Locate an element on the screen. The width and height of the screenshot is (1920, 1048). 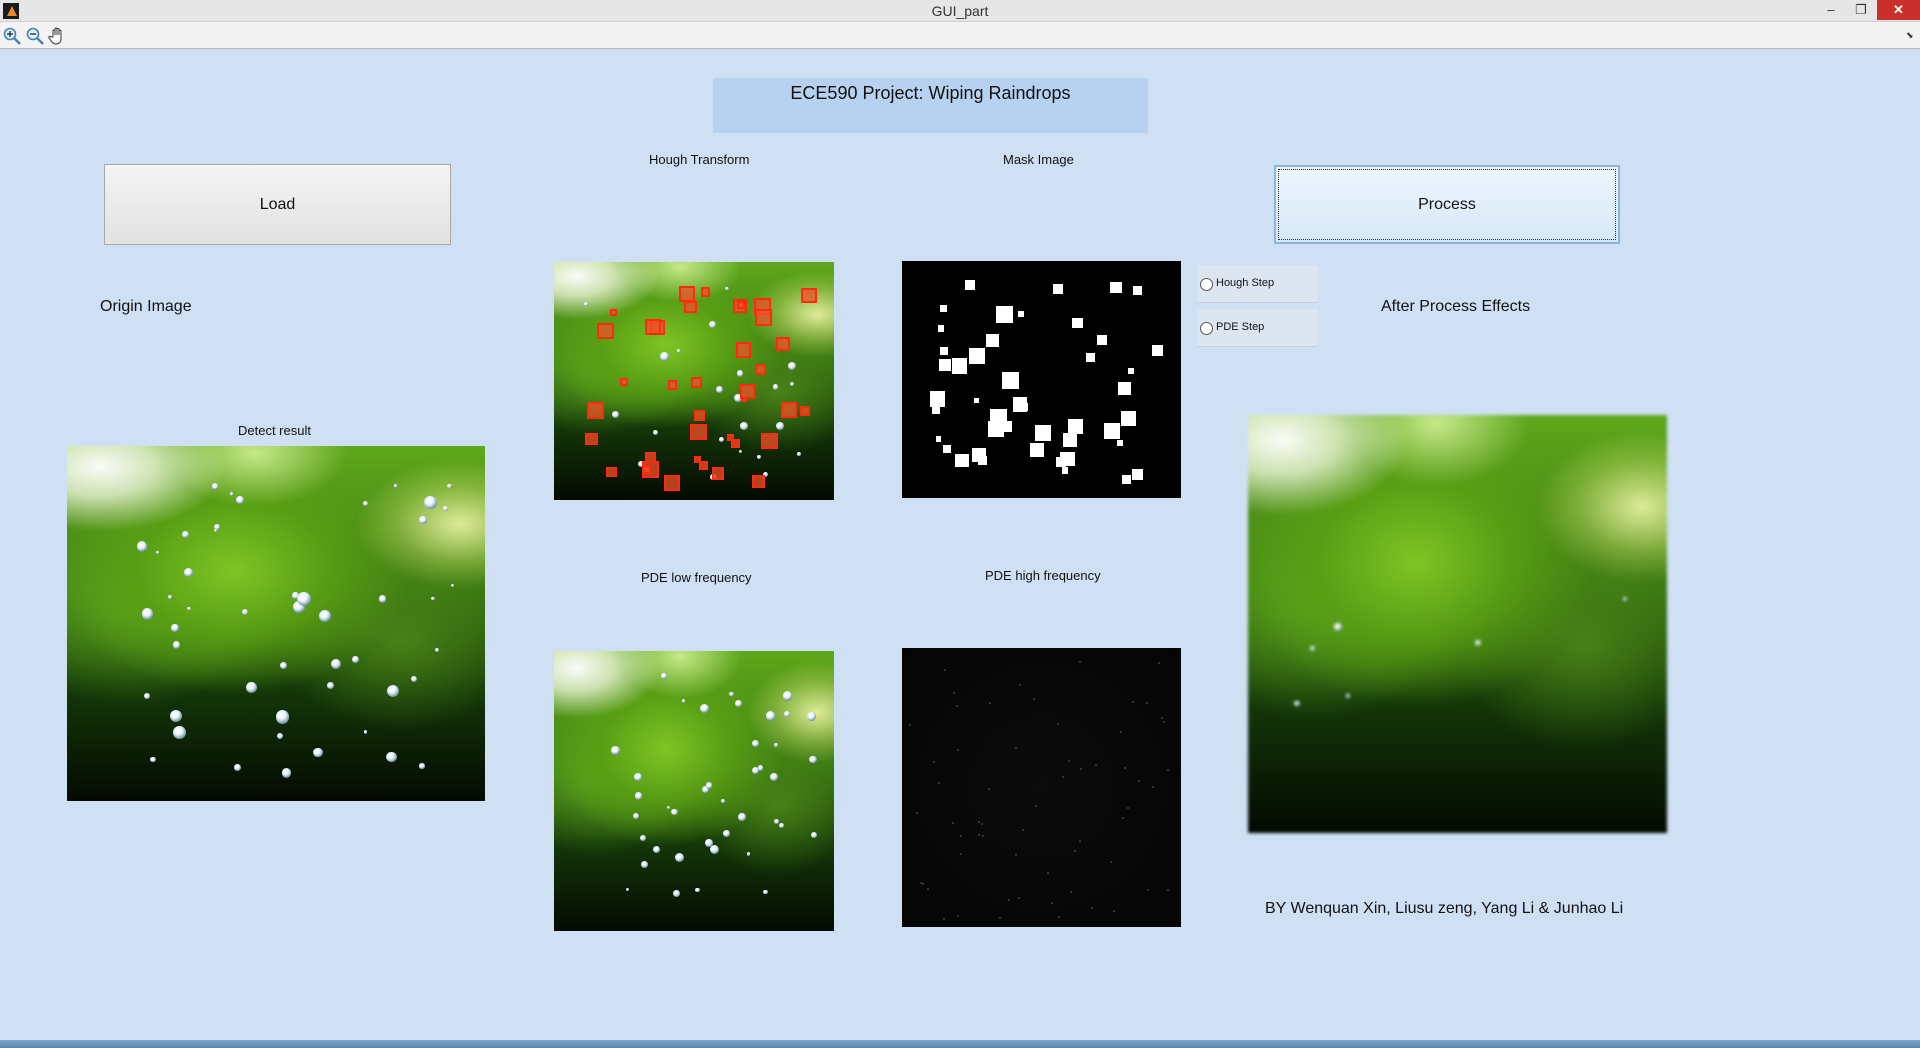
pde-step-label: PDE Step is located at coordinates (1240, 327).